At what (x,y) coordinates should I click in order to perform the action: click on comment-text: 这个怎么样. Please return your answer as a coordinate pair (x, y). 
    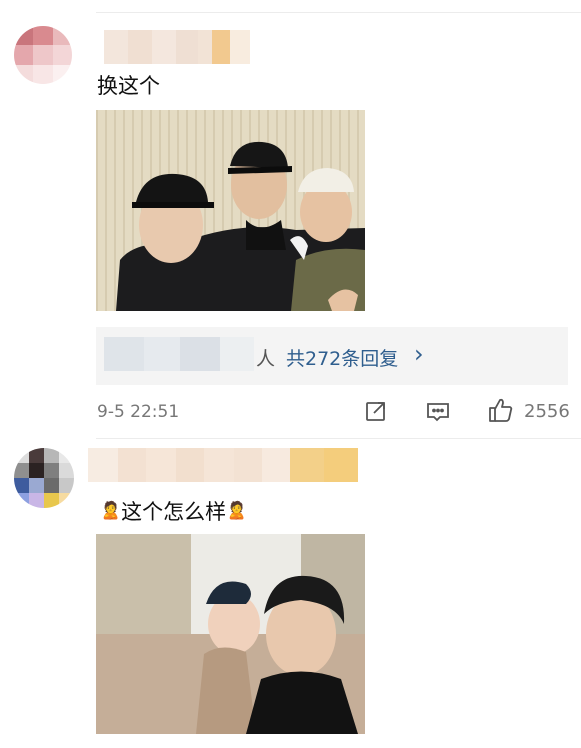
    Looking at the image, I should click on (174, 512).